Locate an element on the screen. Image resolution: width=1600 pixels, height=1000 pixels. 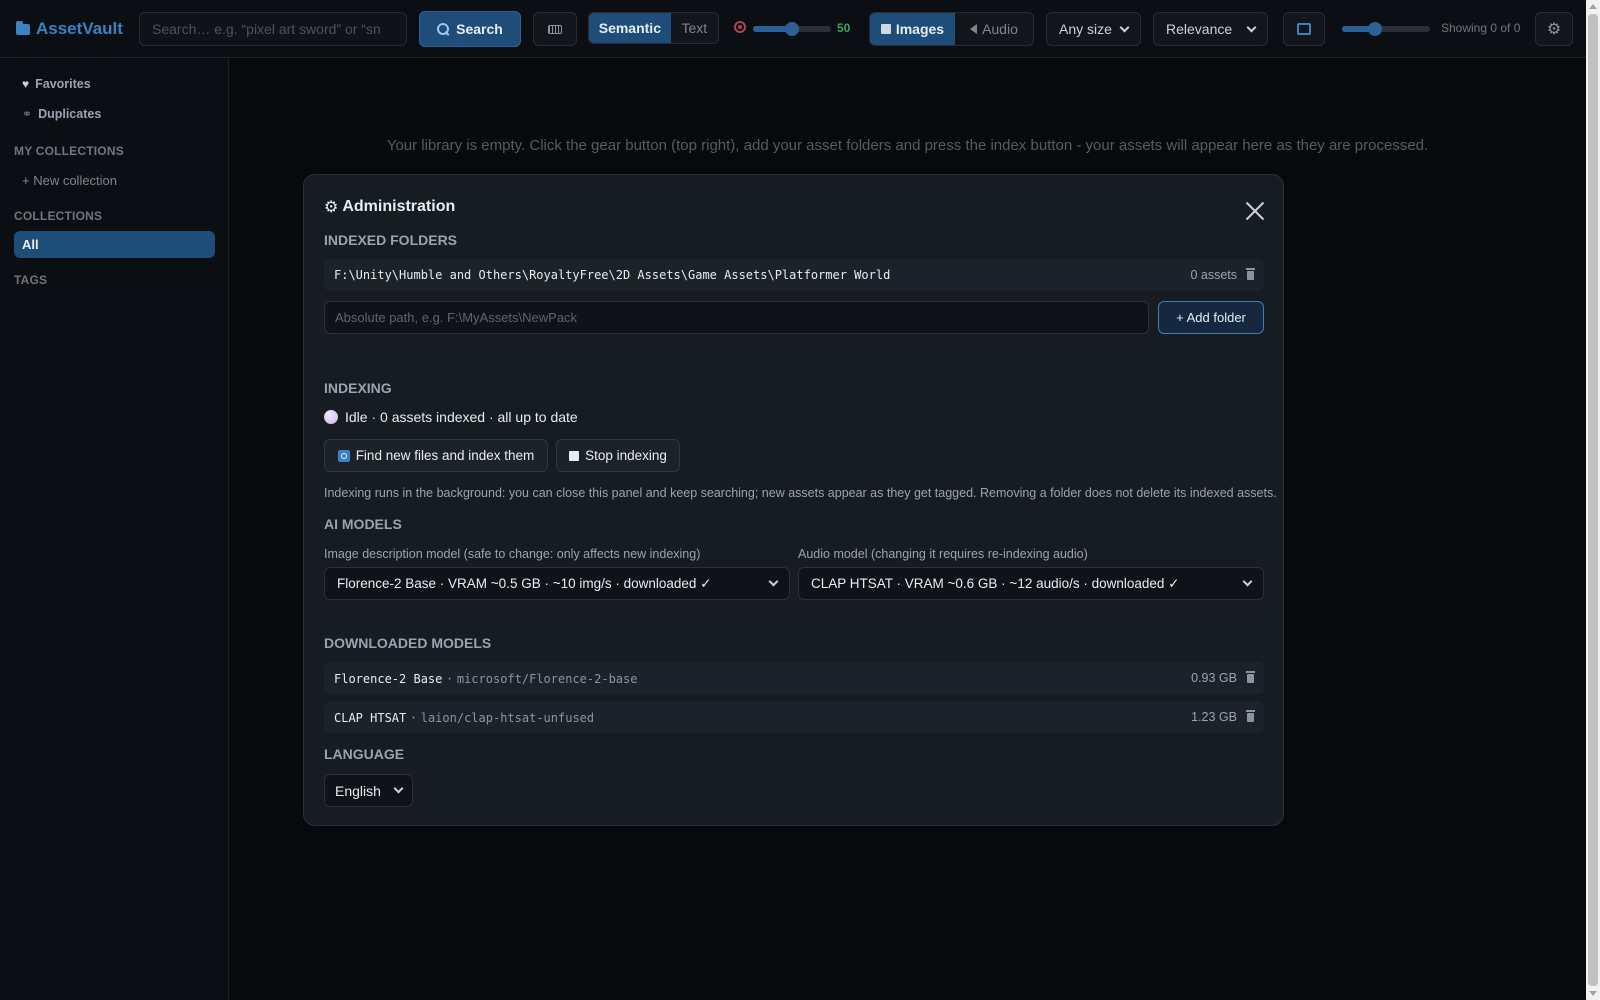
type-images-button: Images is located at coordinates (912, 29).